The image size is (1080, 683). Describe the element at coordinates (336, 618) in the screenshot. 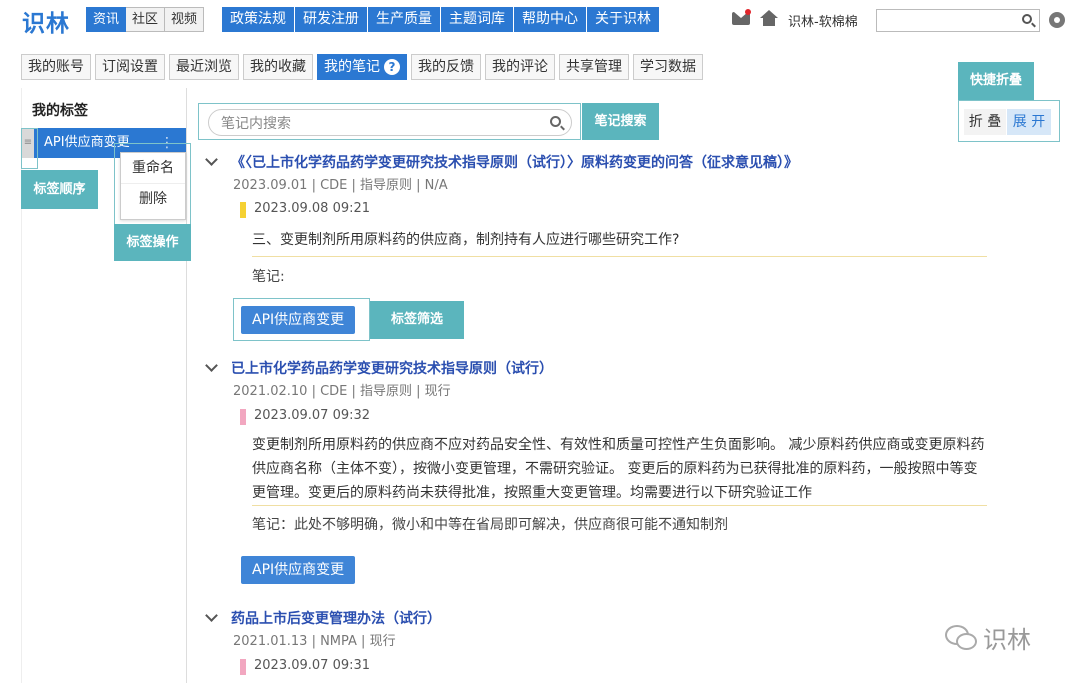

I see `note-title: 药品上市后变更管理办法（试行）` at that location.